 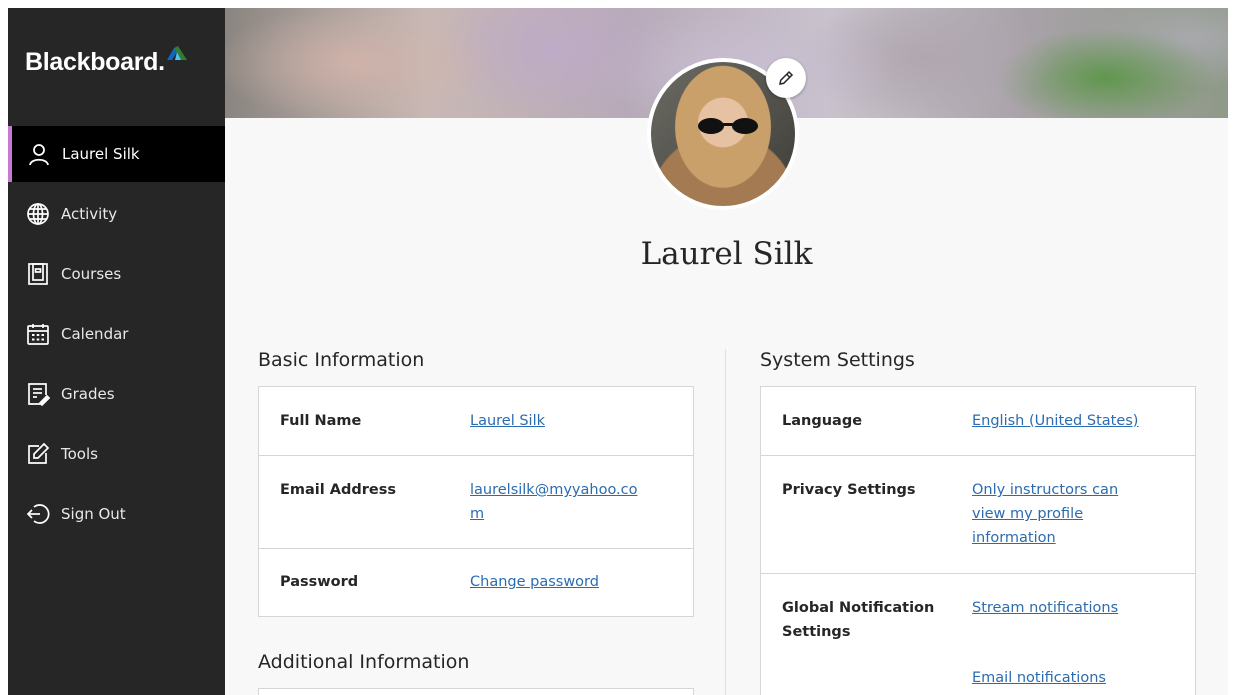 What do you see at coordinates (38, 334) in the screenshot?
I see `calendar-icon` at bounding box center [38, 334].